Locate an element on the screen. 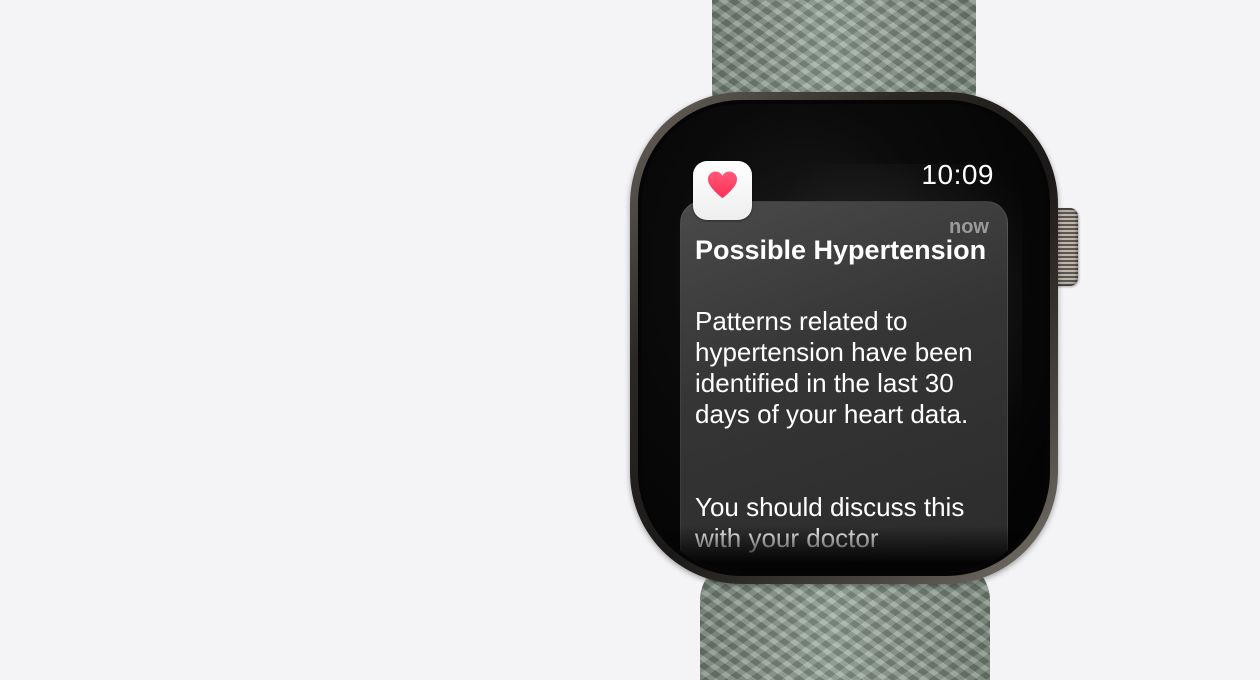 The width and height of the screenshot is (1260, 680). notification-title: Possible Hypertension is located at coordinates (841, 250).